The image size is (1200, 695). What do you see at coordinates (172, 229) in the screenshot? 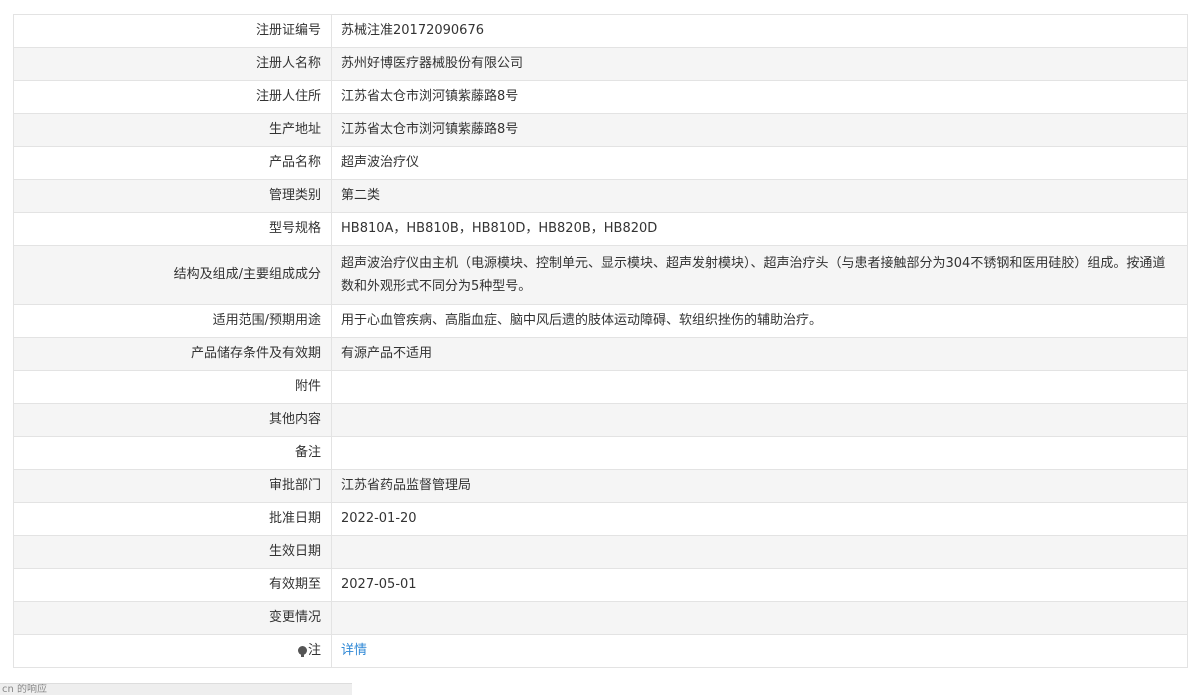
I see `row-label: 型号规格` at bounding box center [172, 229].